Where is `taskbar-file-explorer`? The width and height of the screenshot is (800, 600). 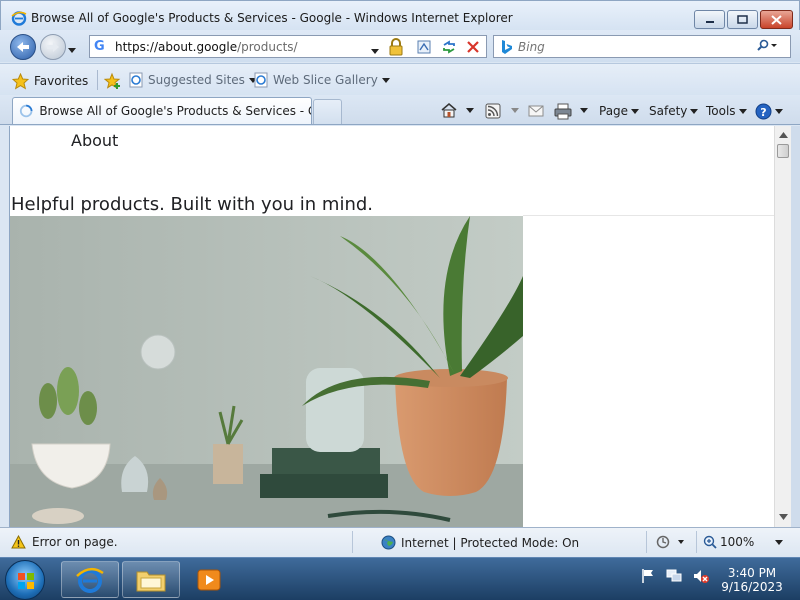
taskbar-file-explorer is located at coordinates (151, 579).